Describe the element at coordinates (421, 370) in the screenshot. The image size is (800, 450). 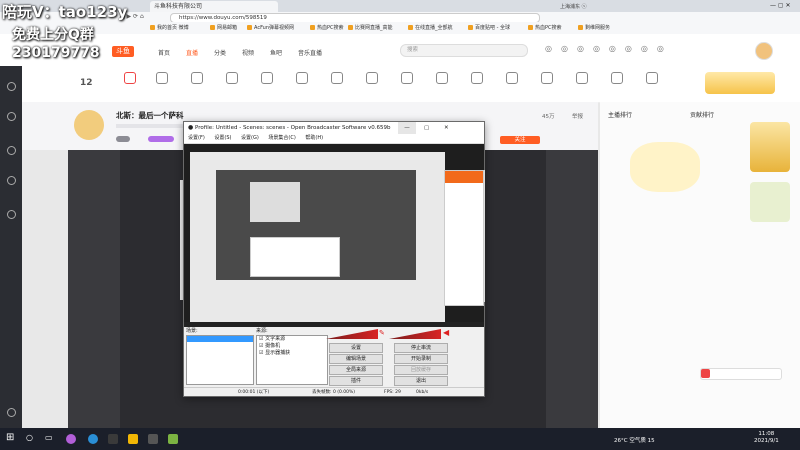
I see `replay-buffer-button: 回放缓存` at that location.